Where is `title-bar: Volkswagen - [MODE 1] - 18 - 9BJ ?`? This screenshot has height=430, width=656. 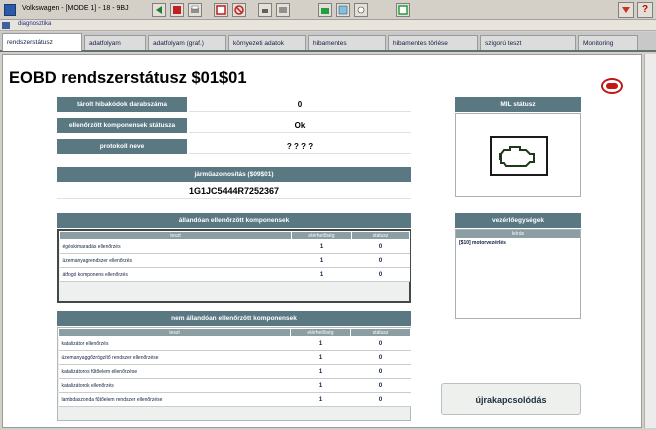 title-bar: Volkswagen - [MODE 1] - 18 - 9BJ ? is located at coordinates (328, 10).